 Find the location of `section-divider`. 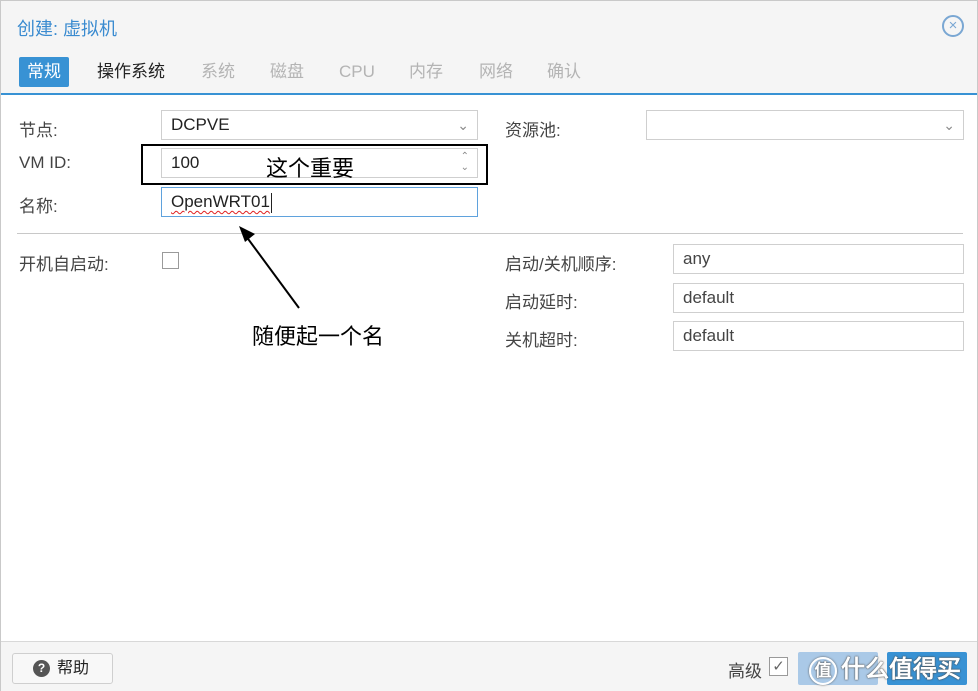

section-divider is located at coordinates (490, 233).